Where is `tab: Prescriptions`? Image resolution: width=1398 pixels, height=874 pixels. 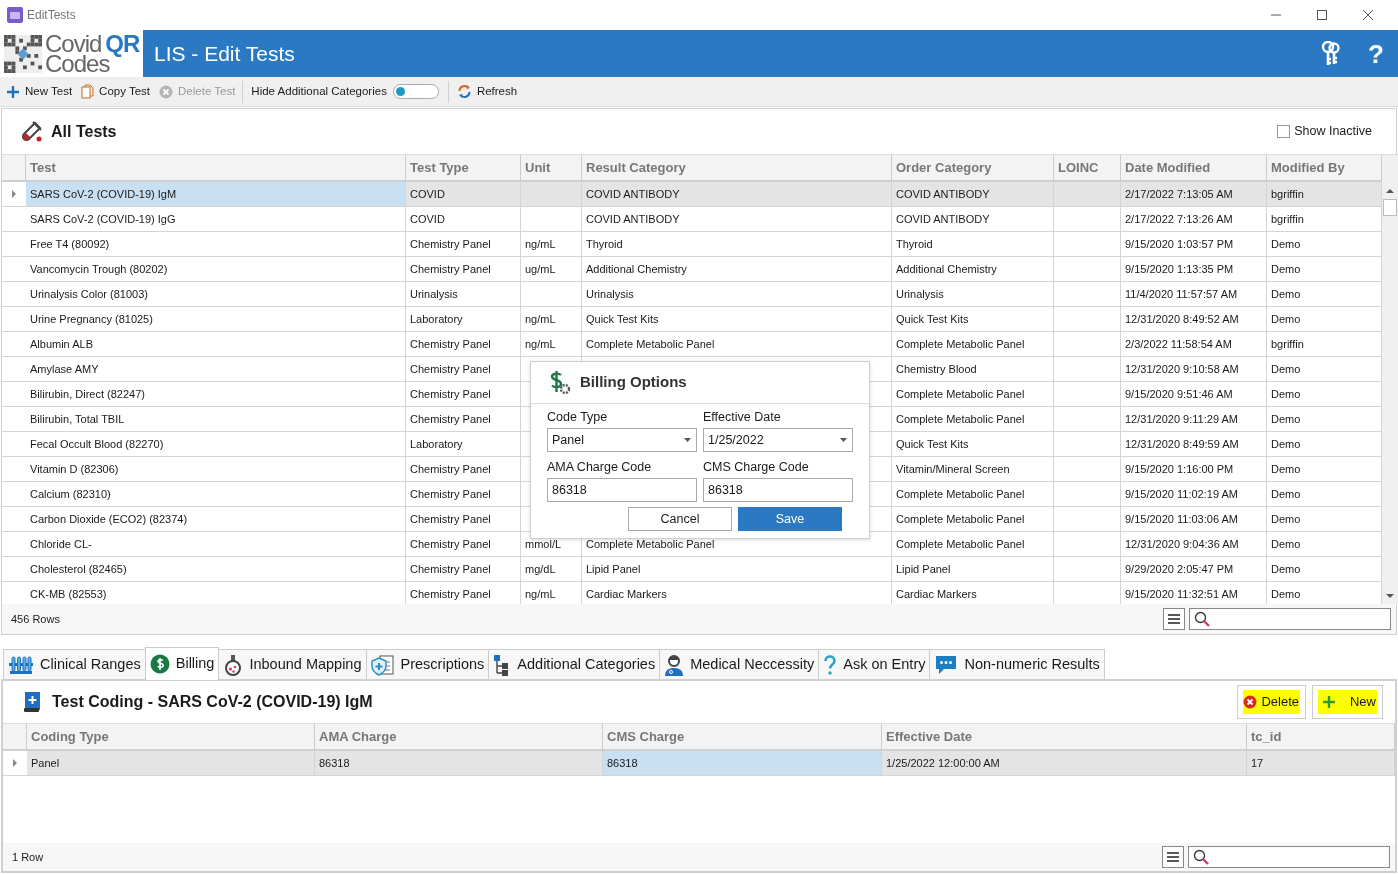
tab: Prescriptions is located at coordinates (427, 664).